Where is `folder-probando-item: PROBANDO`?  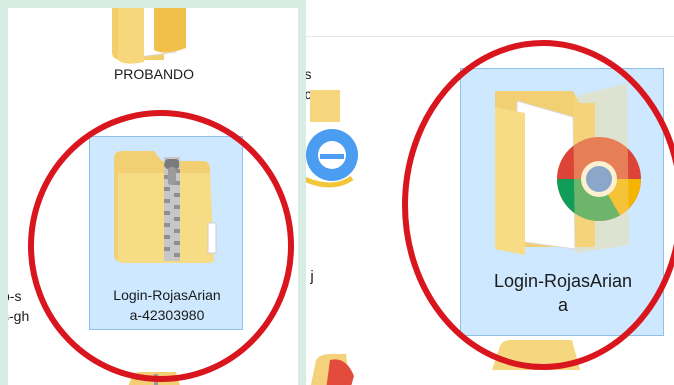 folder-probando-item: PROBANDO is located at coordinates (147, 49).